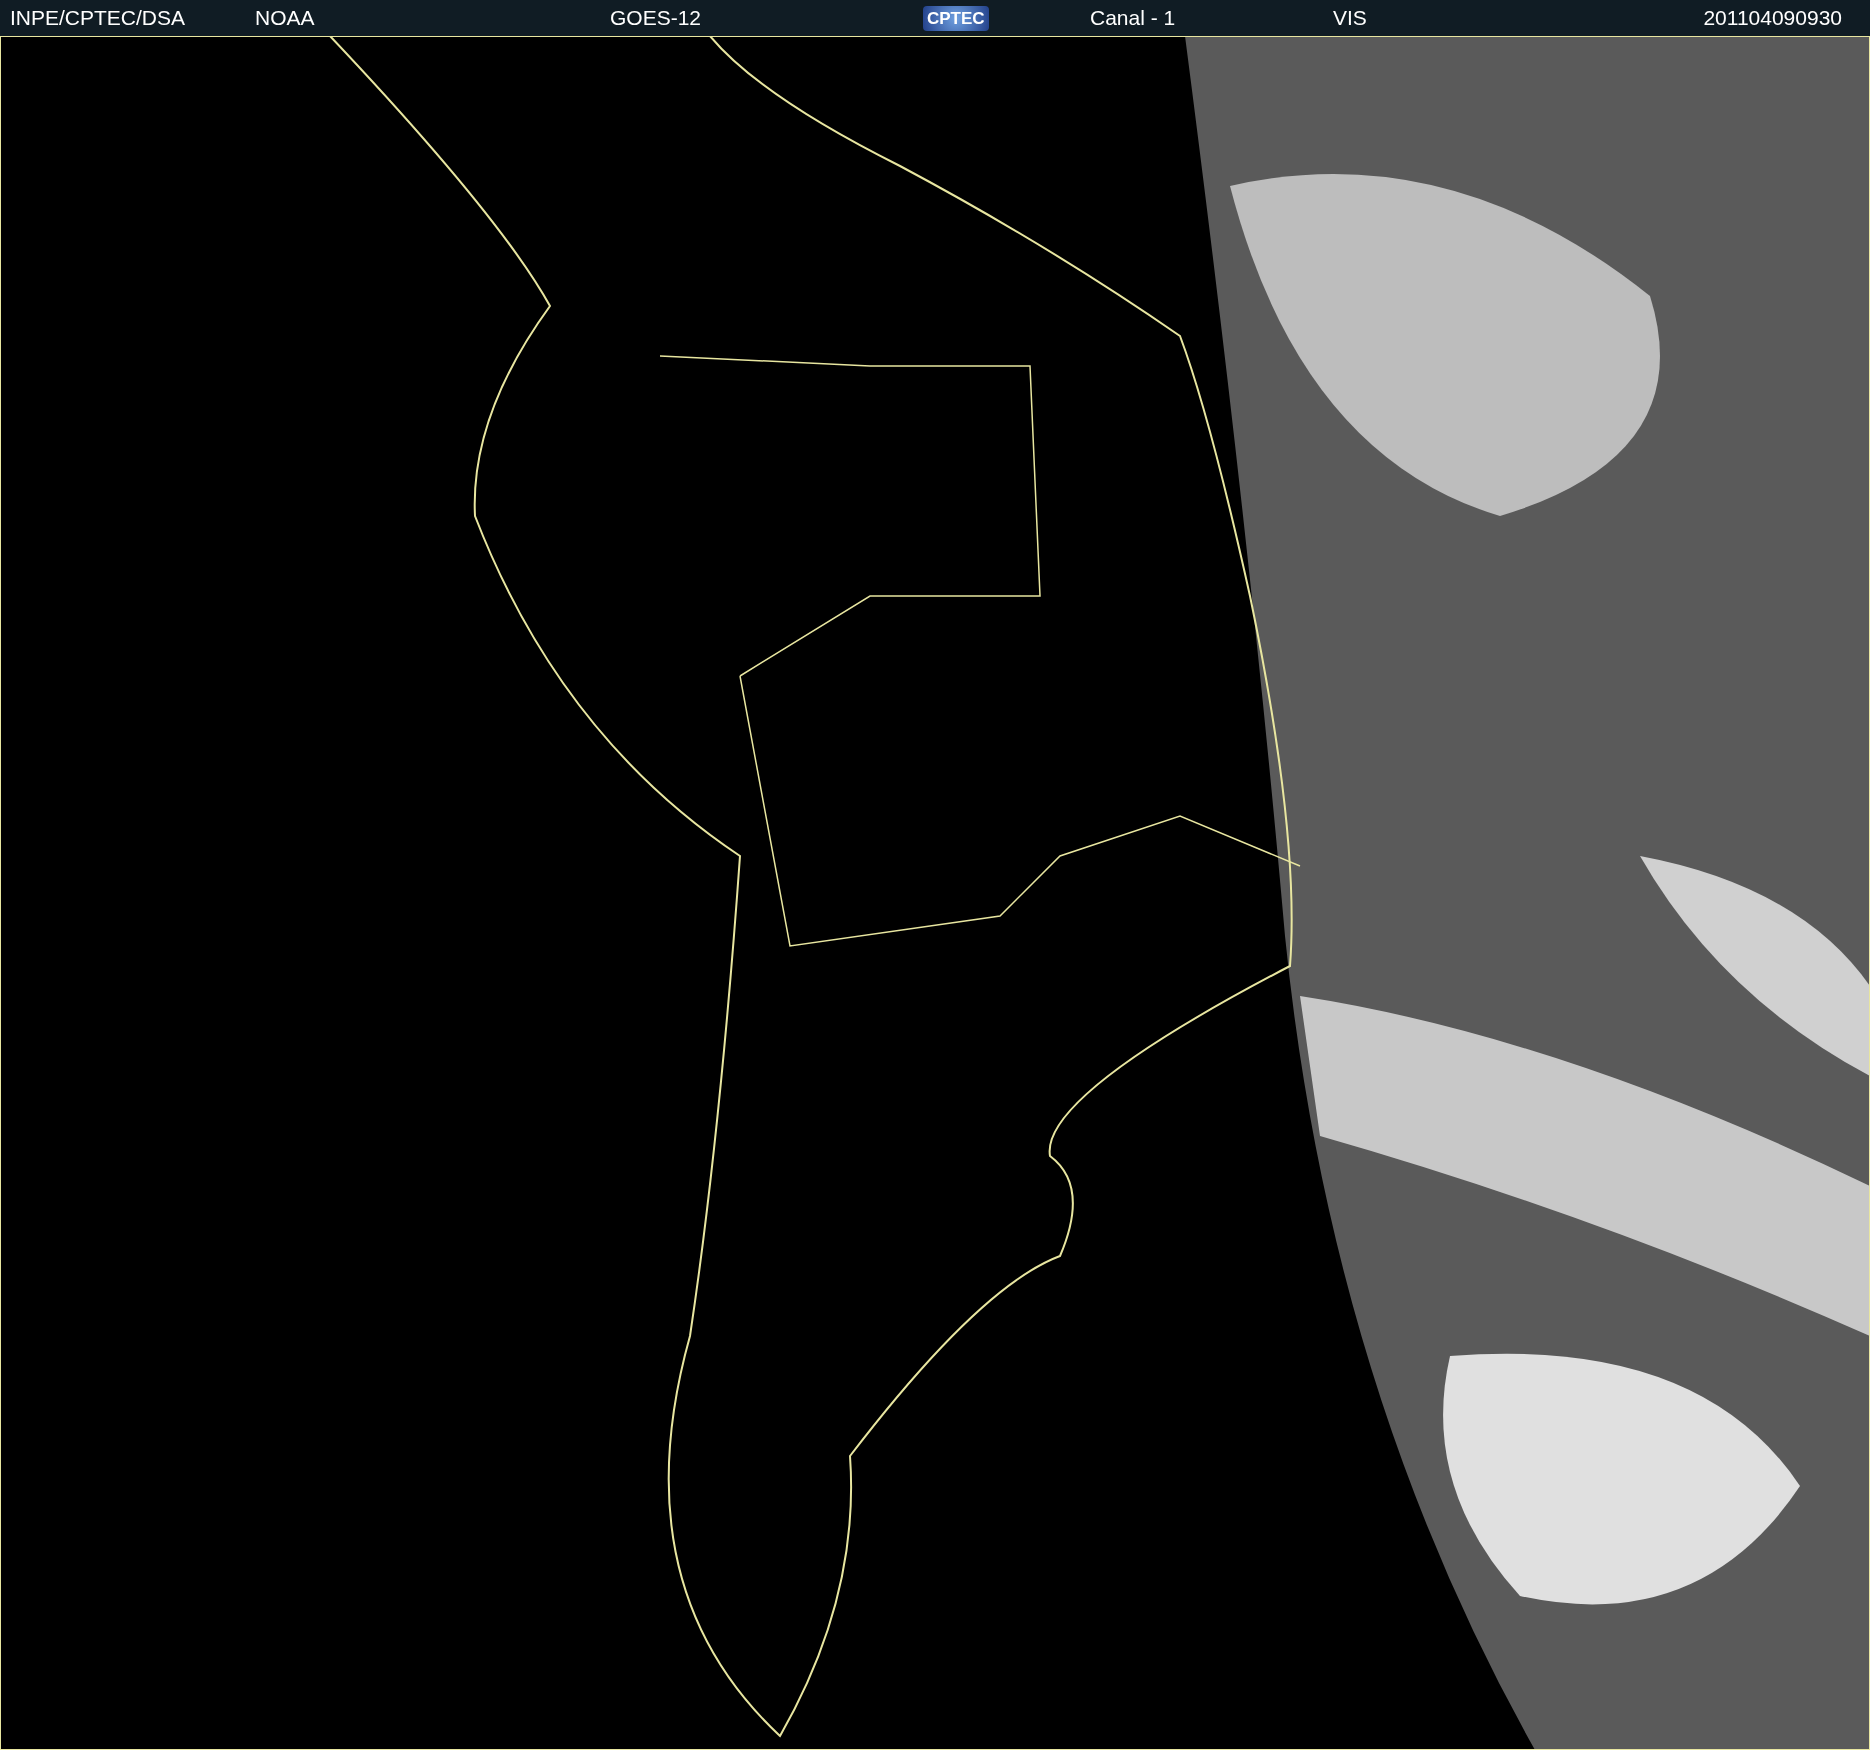  Describe the element at coordinates (1773, 18) in the screenshot. I see `timestamp-label: 201104090930` at that location.